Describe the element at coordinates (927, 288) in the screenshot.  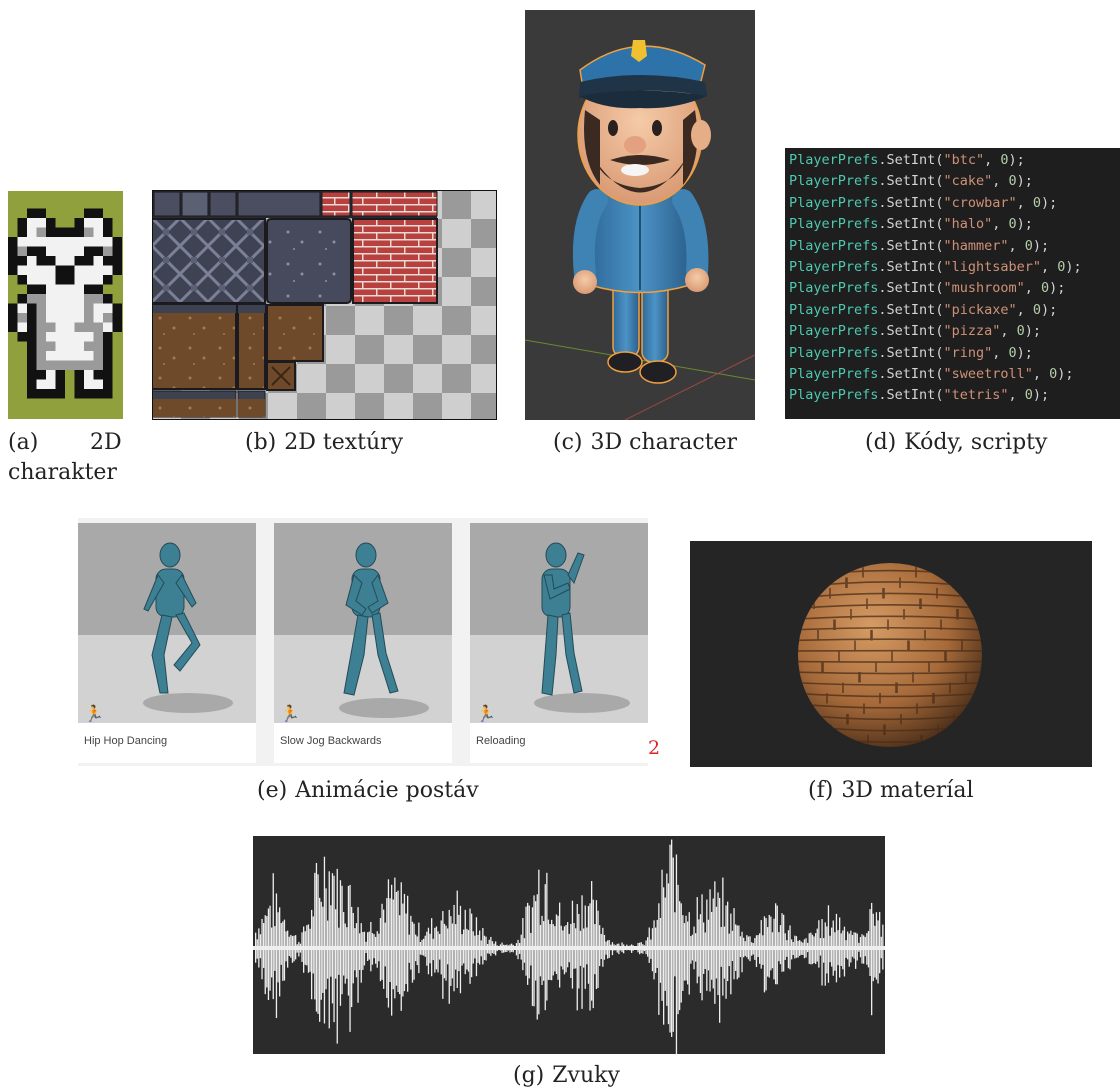
I see `code-line: PlayerPrefs.SetInt("mushroom", 0);` at that location.